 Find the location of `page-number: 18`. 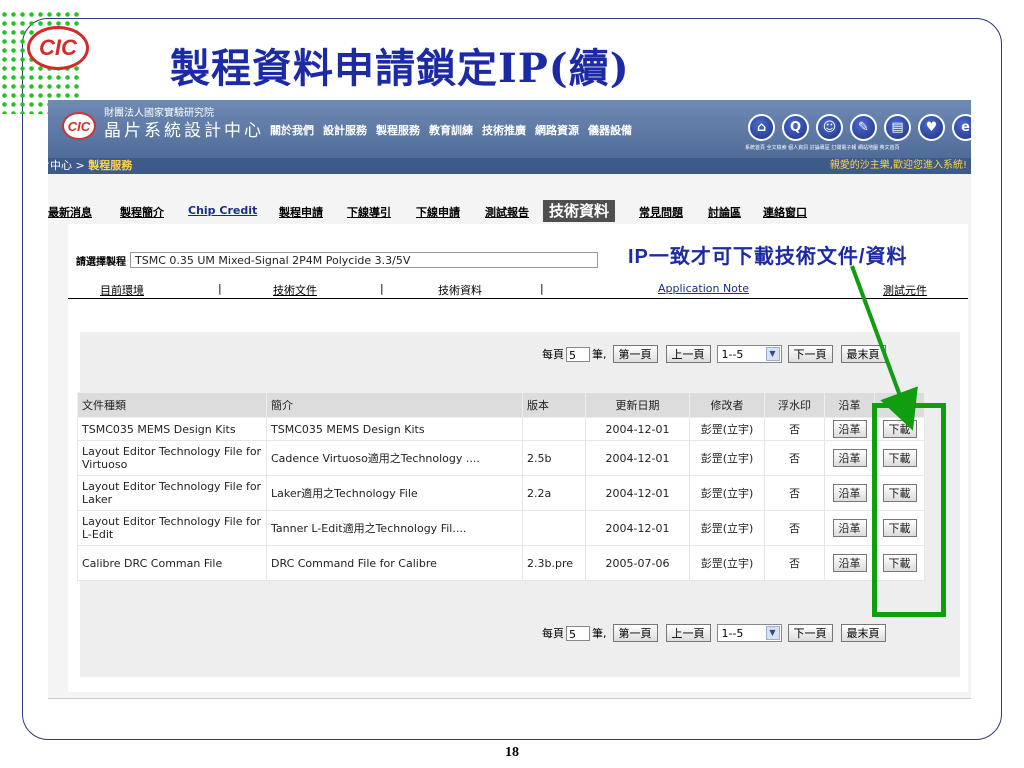

page-number: 18 is located at coordinates (512, 752).